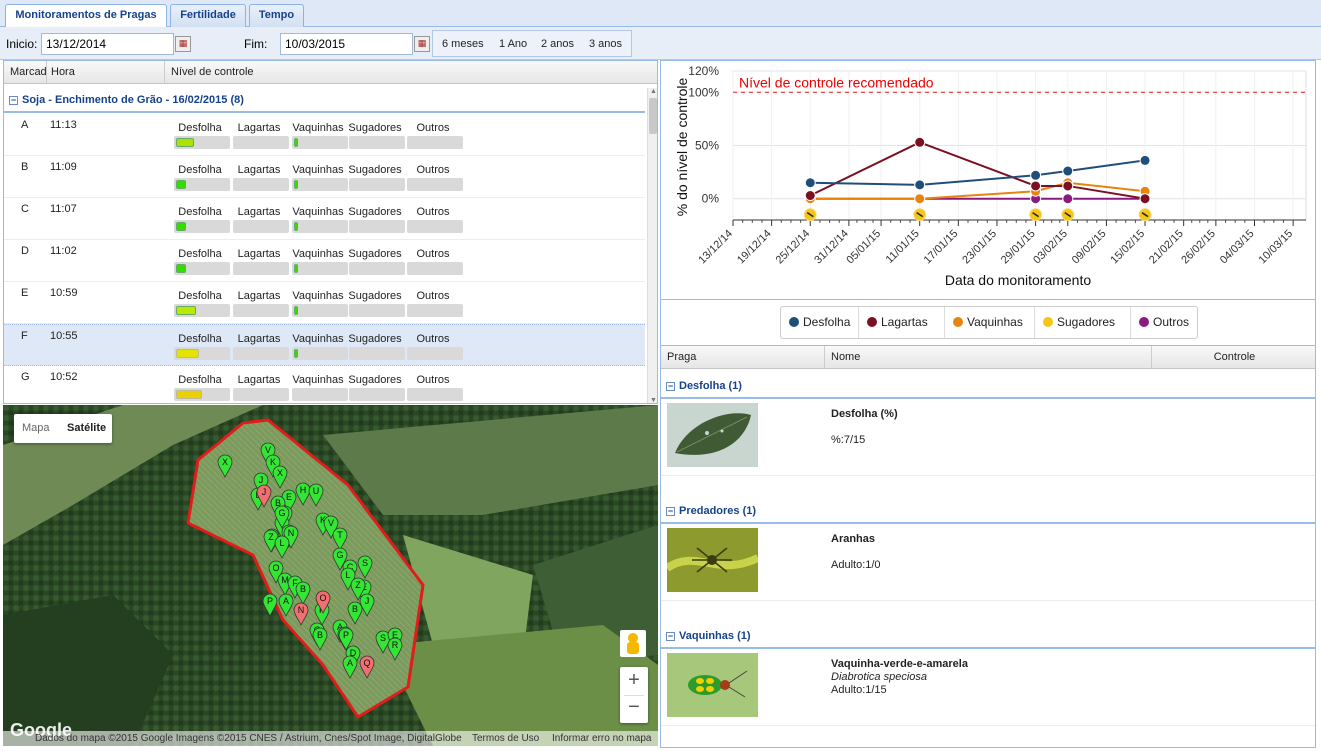 This screenshot has width=1321, height=751. What do you see at coordinates (367, 667) in the screenshot?
I see `map-pin-red: Q` at bounding box center [367, 667].